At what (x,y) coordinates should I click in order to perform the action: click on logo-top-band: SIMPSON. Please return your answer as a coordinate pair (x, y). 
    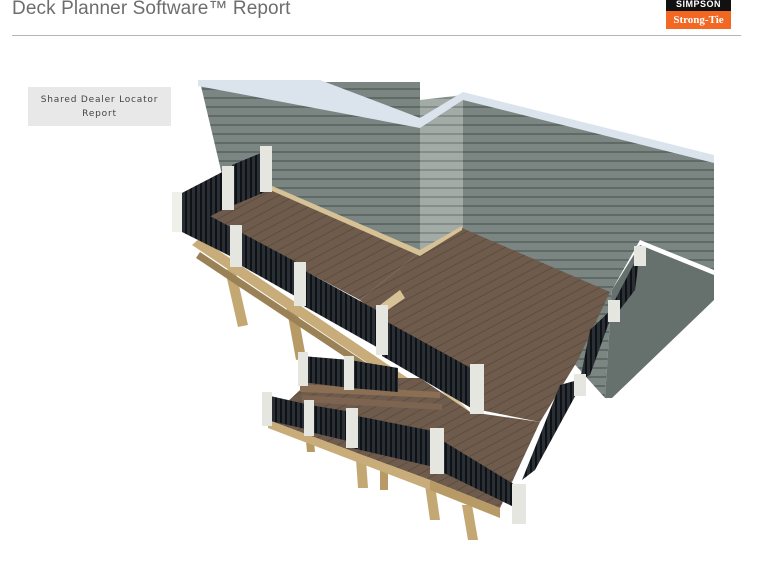
    Looking at the image, I should click on (698, 5).